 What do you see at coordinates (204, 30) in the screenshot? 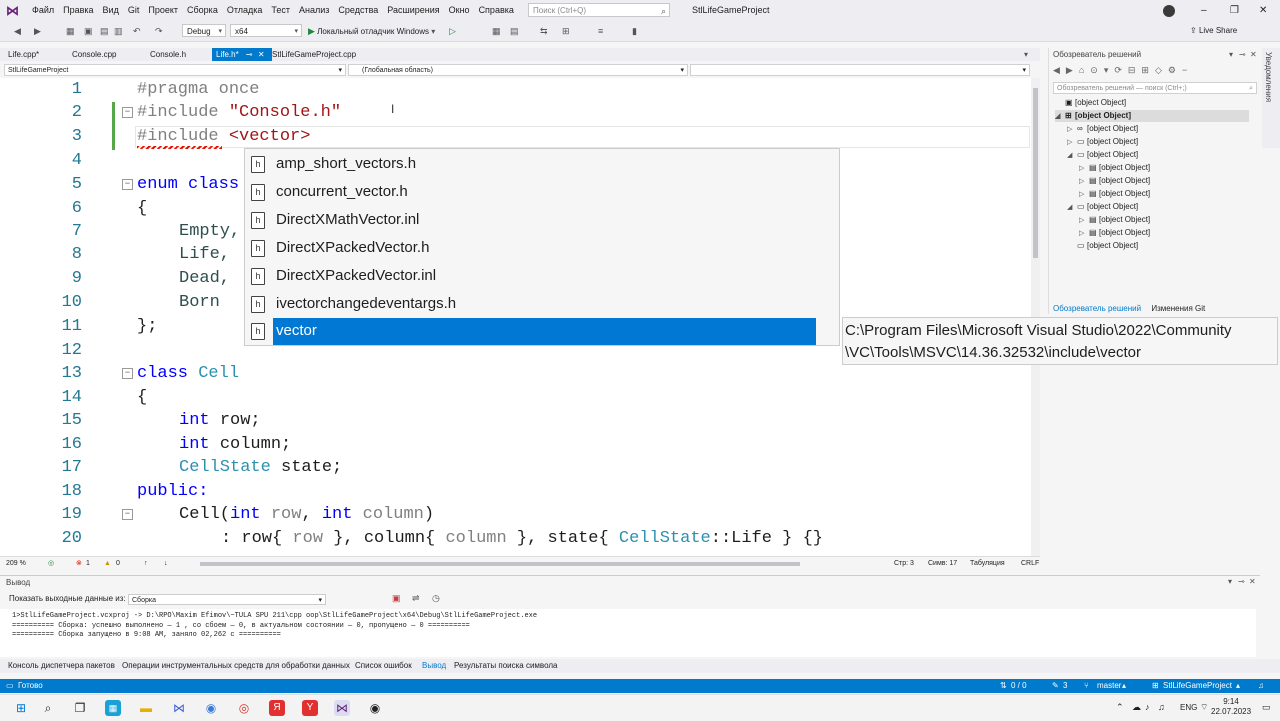
I see `configuration-select: Debug ▾` at bounding box center [204, 30].